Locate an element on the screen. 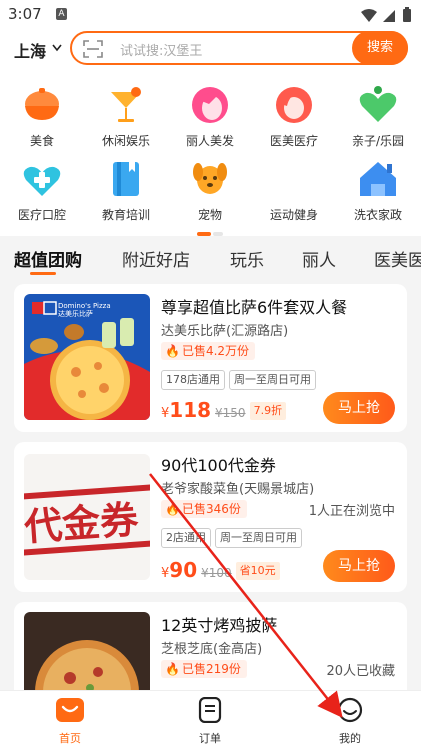 The width and height of the screenshot is (421, 750). deal-shop: 老爷家酸菜鱼(天赐景城店) is located at coordinates (237, 487).